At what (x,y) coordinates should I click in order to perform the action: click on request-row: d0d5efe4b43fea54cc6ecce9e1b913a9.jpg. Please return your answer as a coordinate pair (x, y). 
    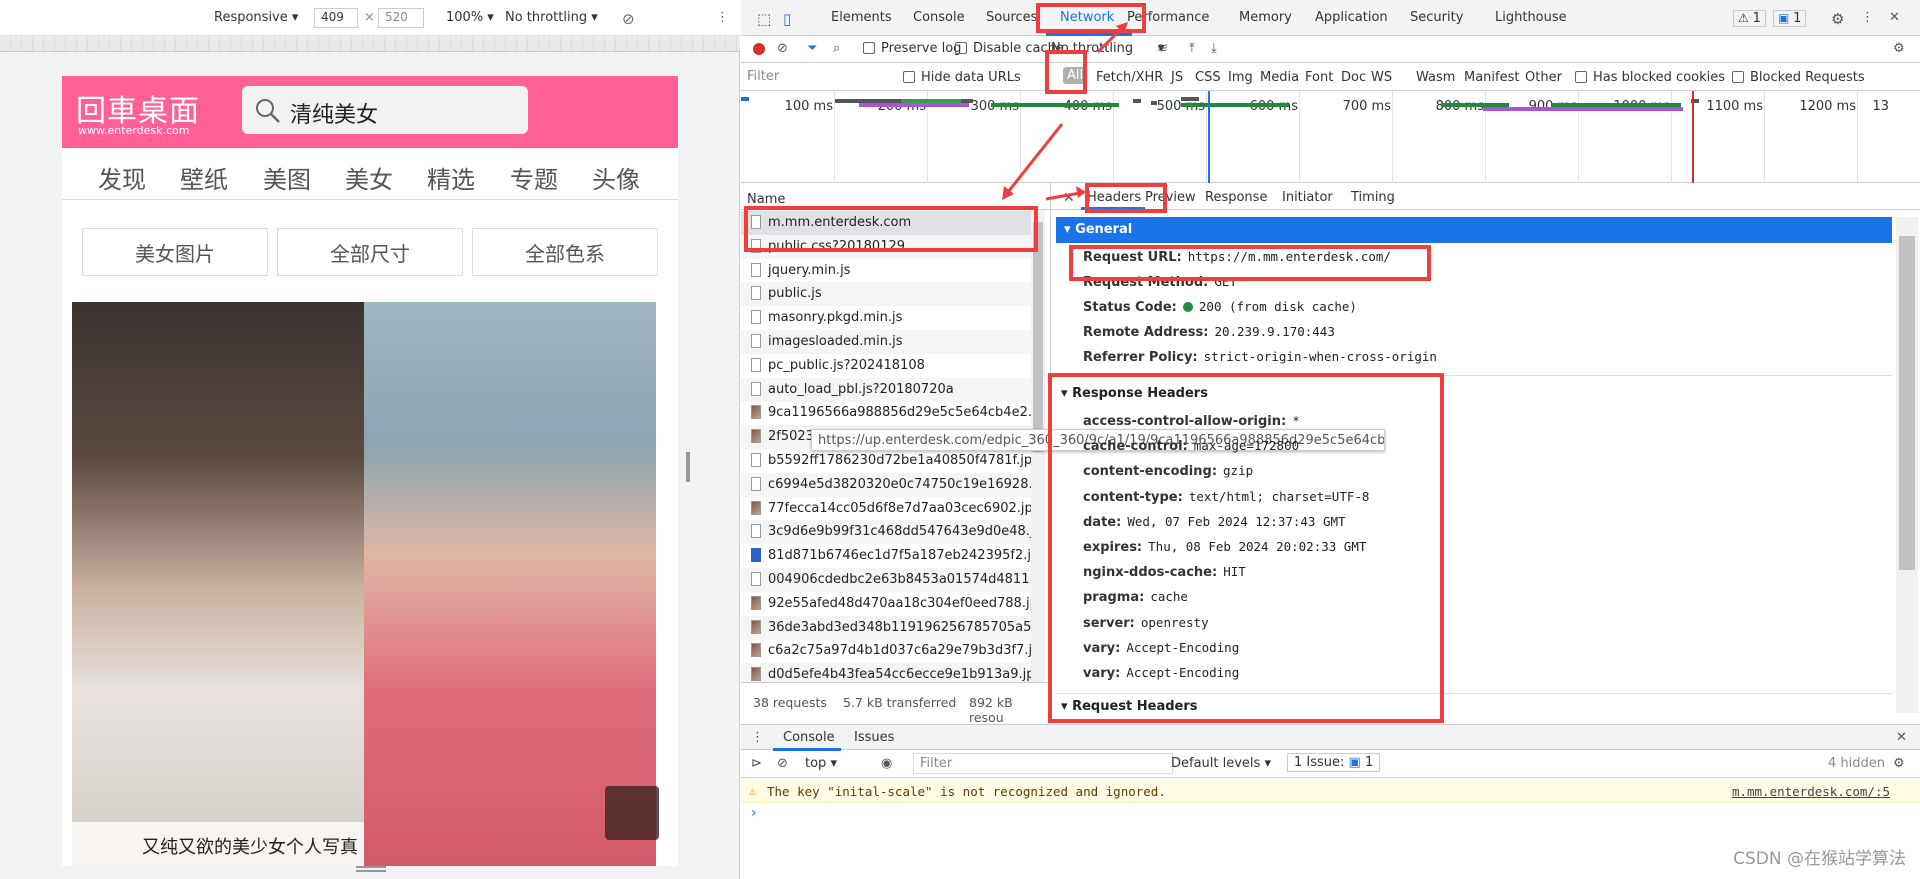
    Looking at the image, I should click on (886, 672).